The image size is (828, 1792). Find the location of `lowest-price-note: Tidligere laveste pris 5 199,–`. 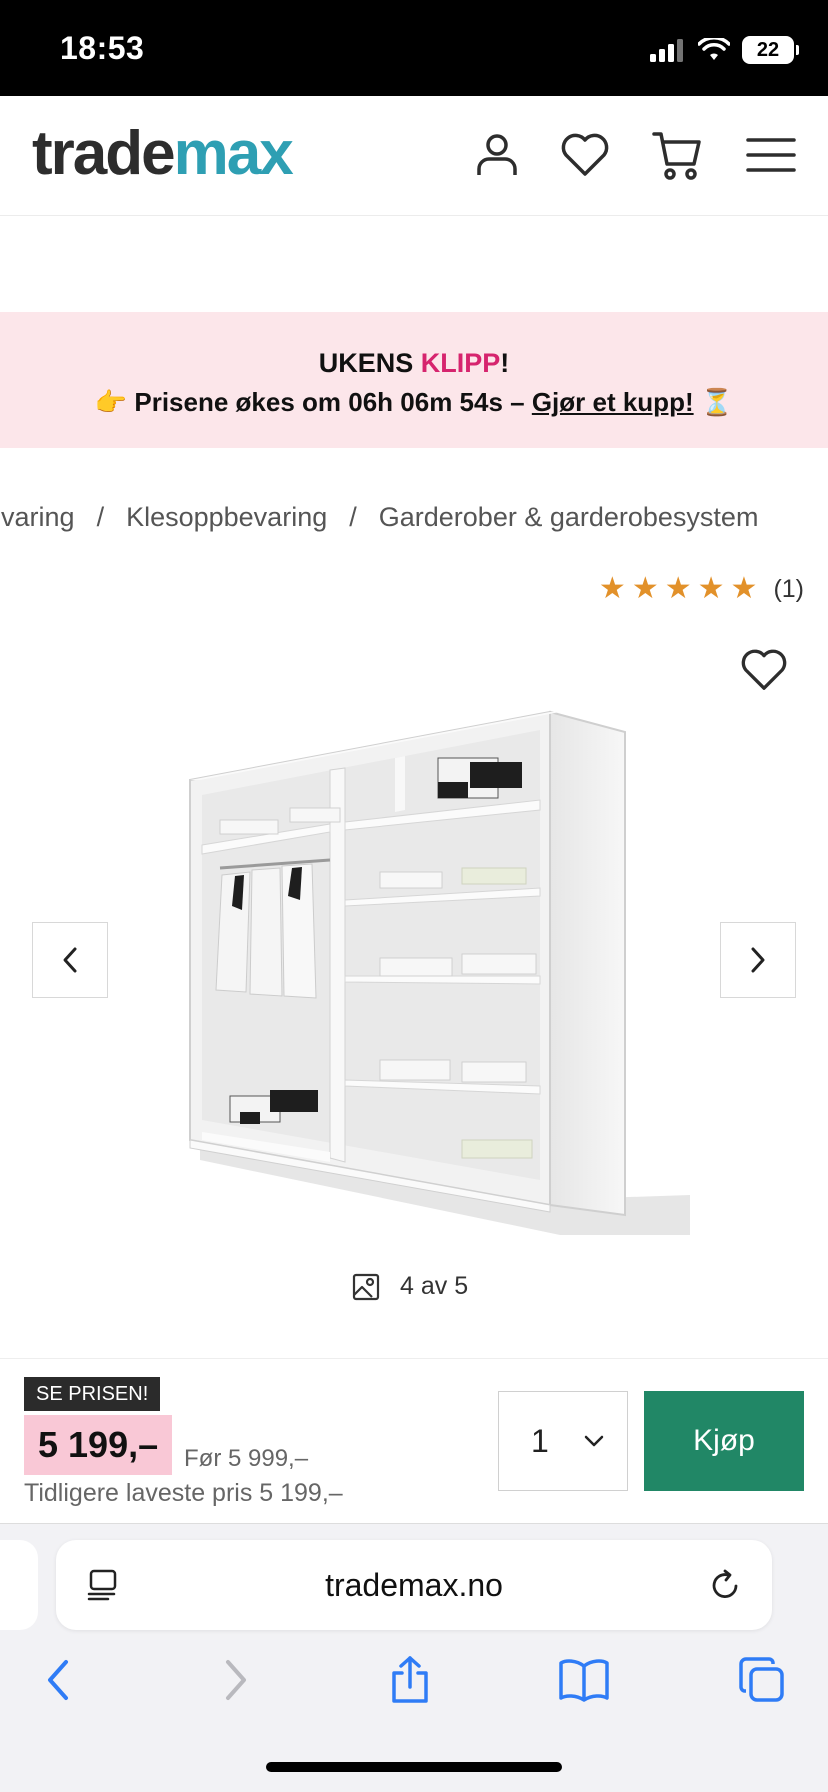

lowest-price-note: Tidligere laveste pris 5 199,– is located at coordinates (183, 1493).